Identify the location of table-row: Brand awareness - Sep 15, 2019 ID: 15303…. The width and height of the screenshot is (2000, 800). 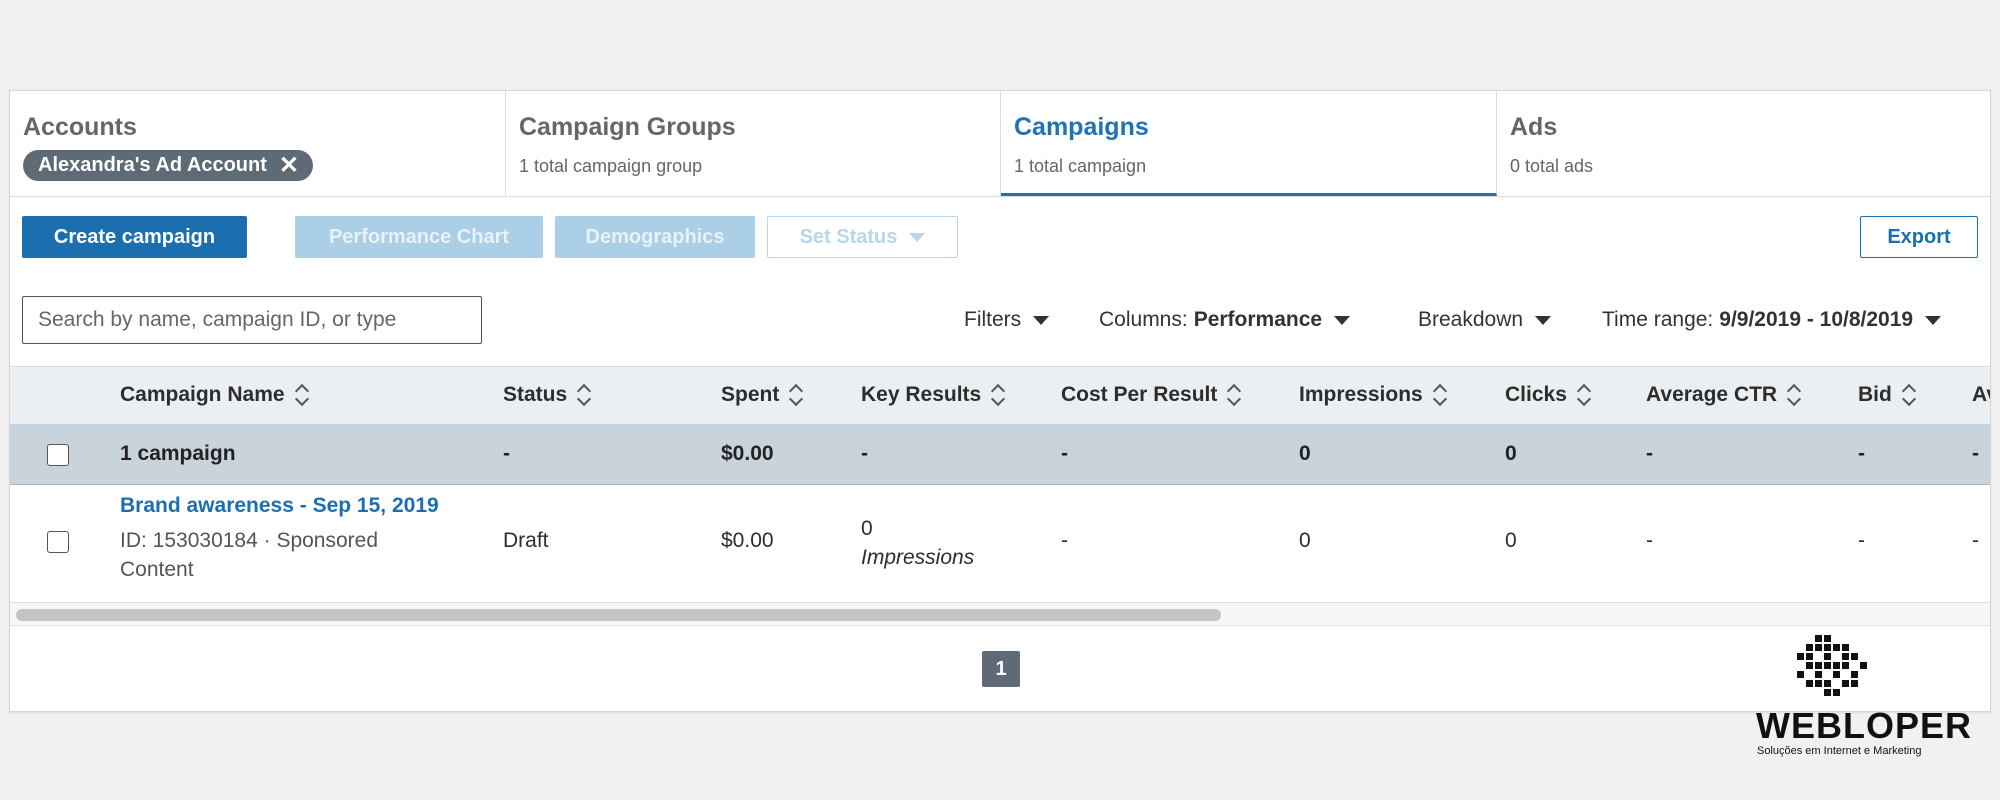
(1000, 543).